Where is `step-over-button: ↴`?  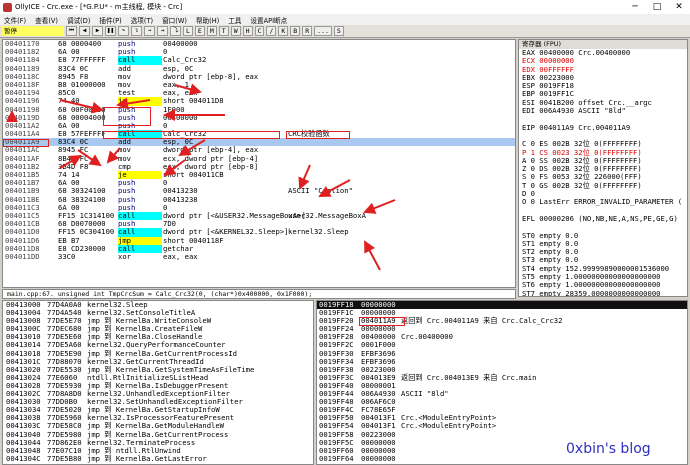
step-over-button: ↴ is located at coordinates (136, 31).